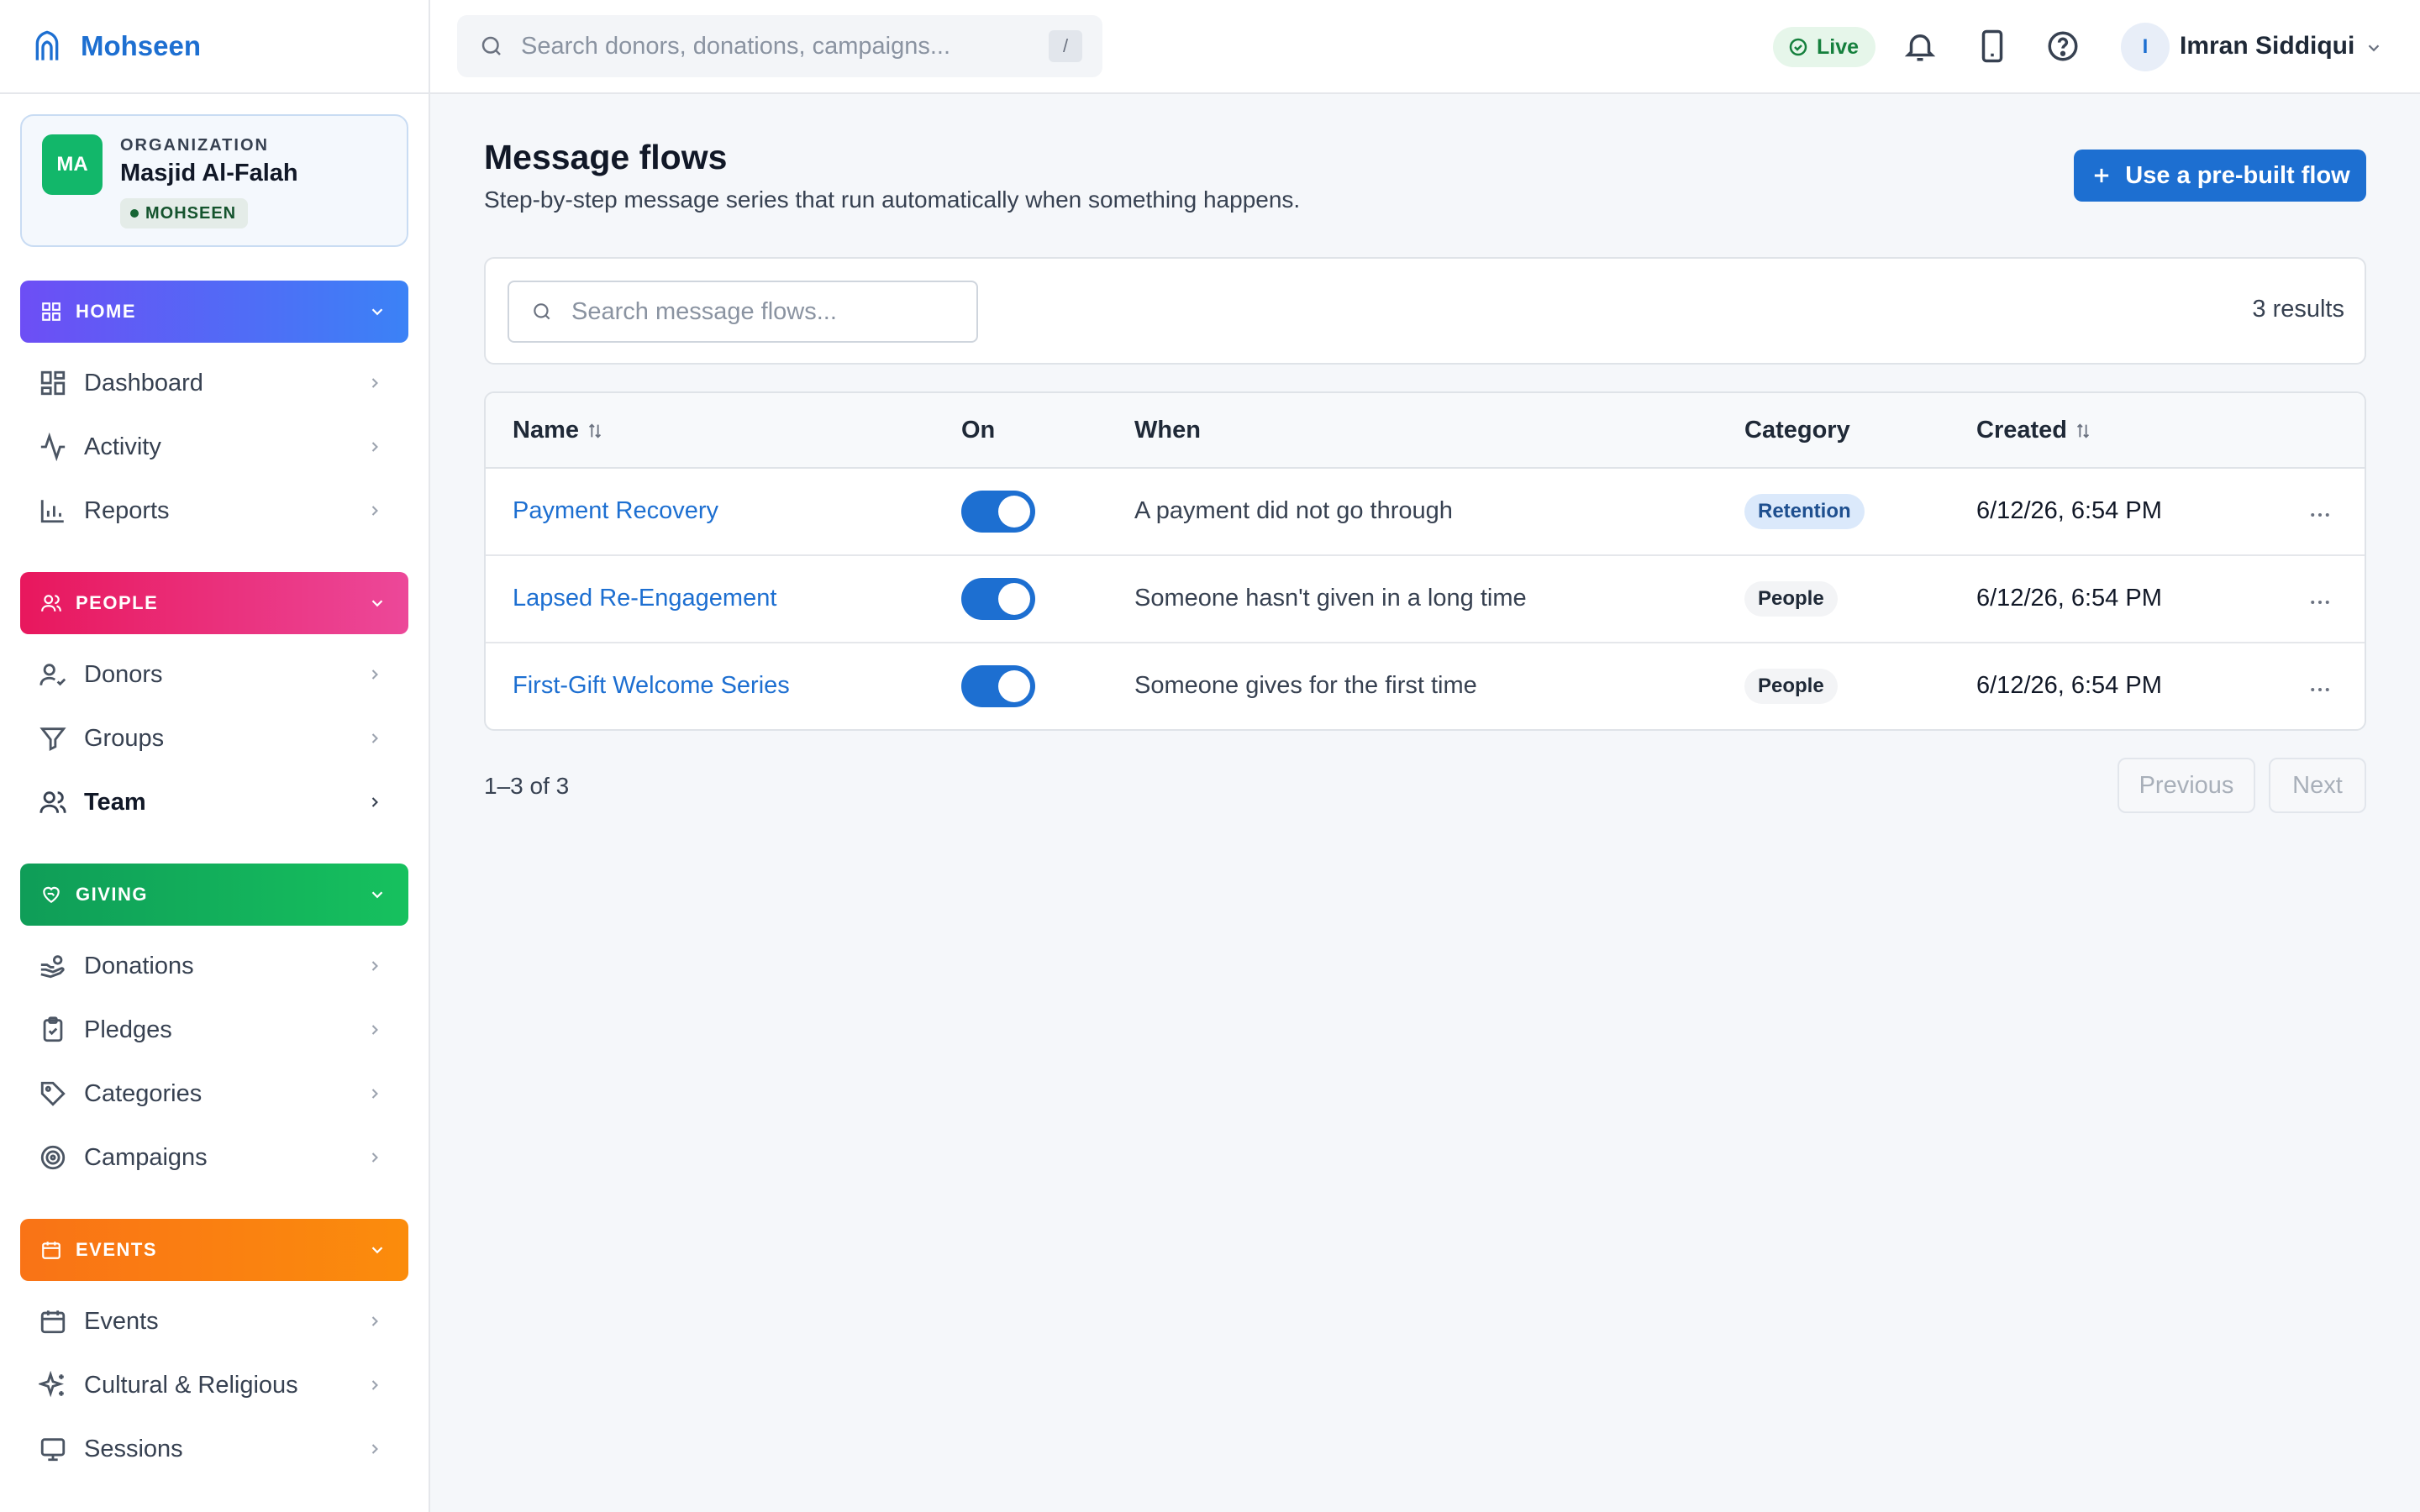  What do you see at coordinates (2298, 309) in the screenshot?
I see `results-count: 3 results` at bounding box center [2298, 309].